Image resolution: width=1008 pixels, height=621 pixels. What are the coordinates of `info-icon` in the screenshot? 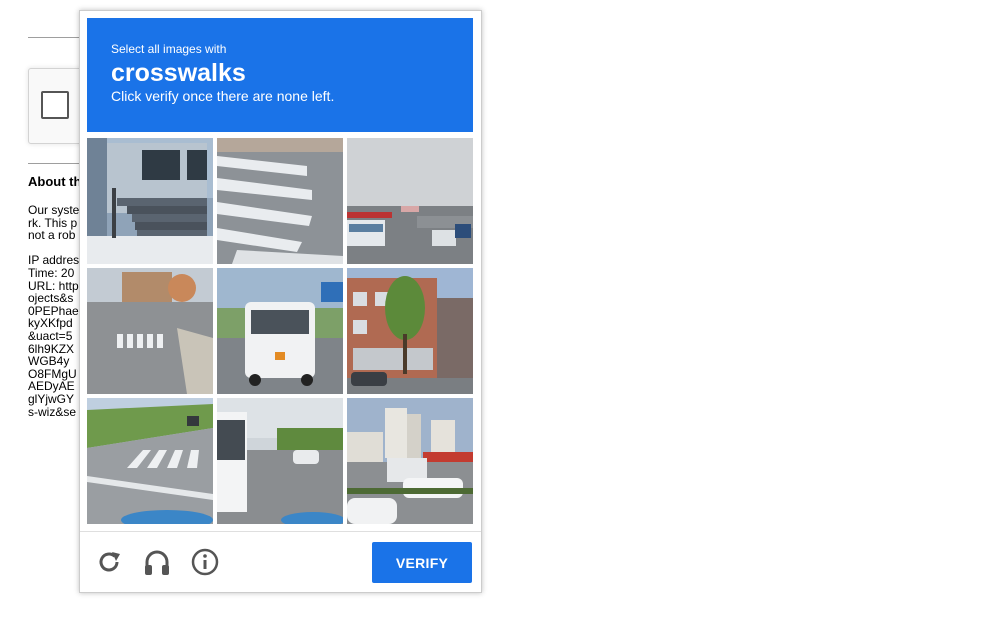 It's located at (205, 562).